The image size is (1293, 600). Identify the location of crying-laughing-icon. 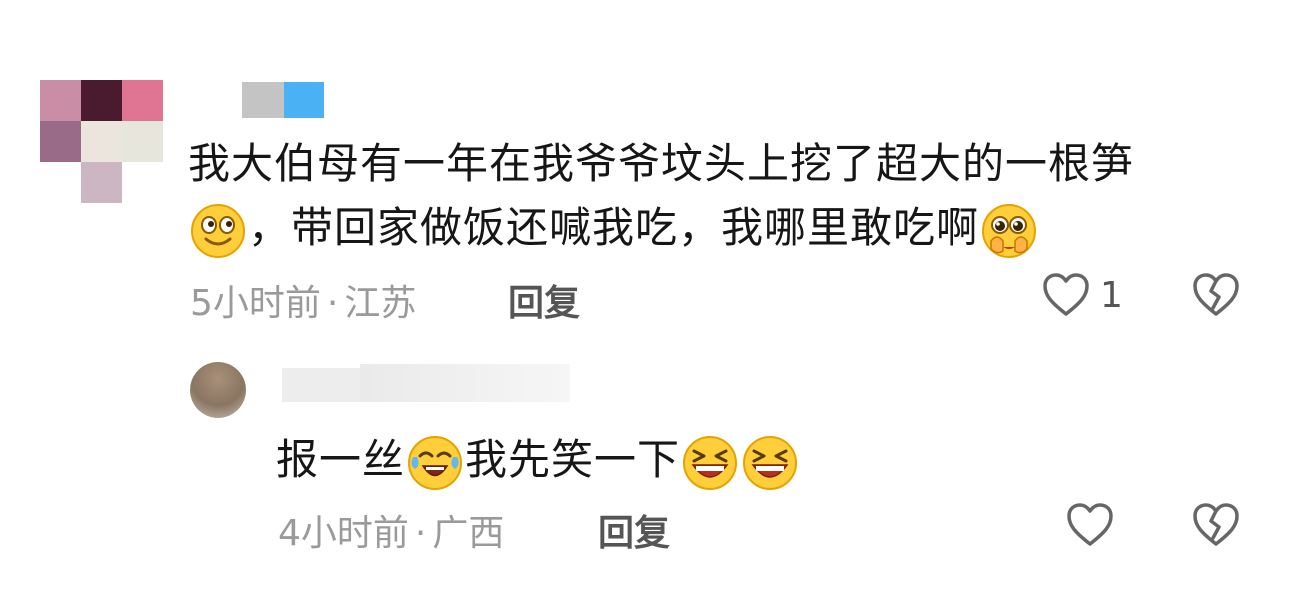
(435, 463).